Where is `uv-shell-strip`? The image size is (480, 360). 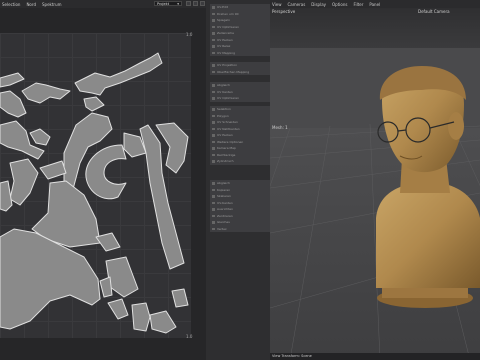
uv-shell-strip is located at coordinates (118, 74).